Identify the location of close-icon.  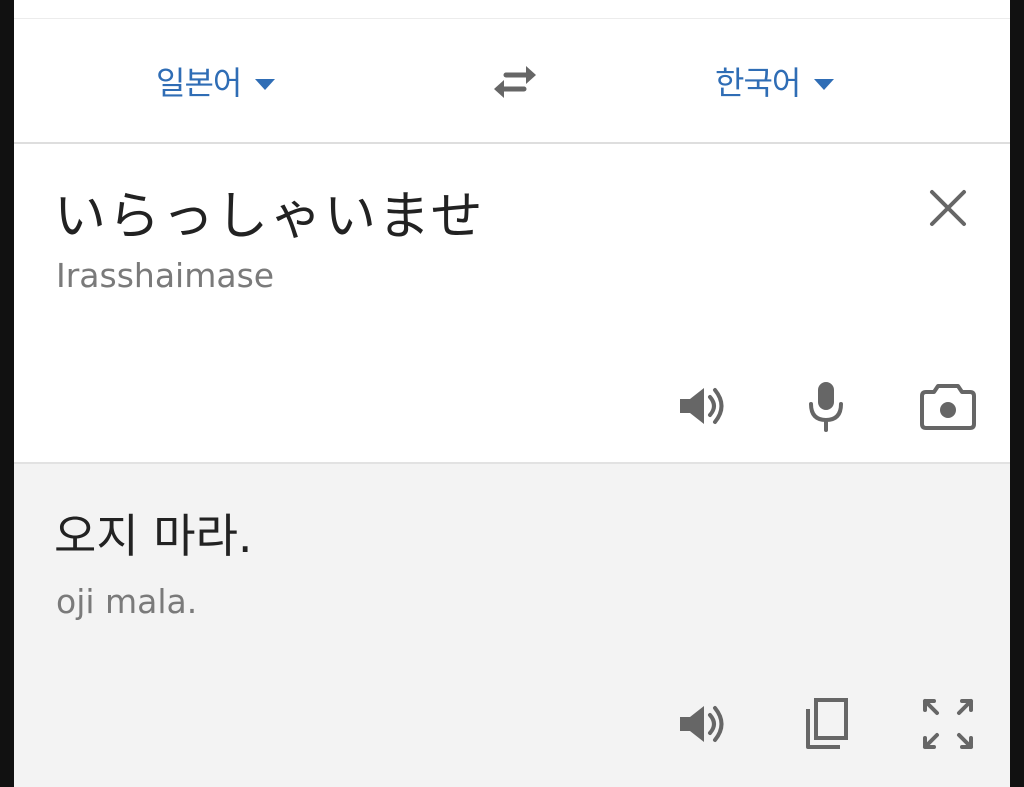
(948, 208).